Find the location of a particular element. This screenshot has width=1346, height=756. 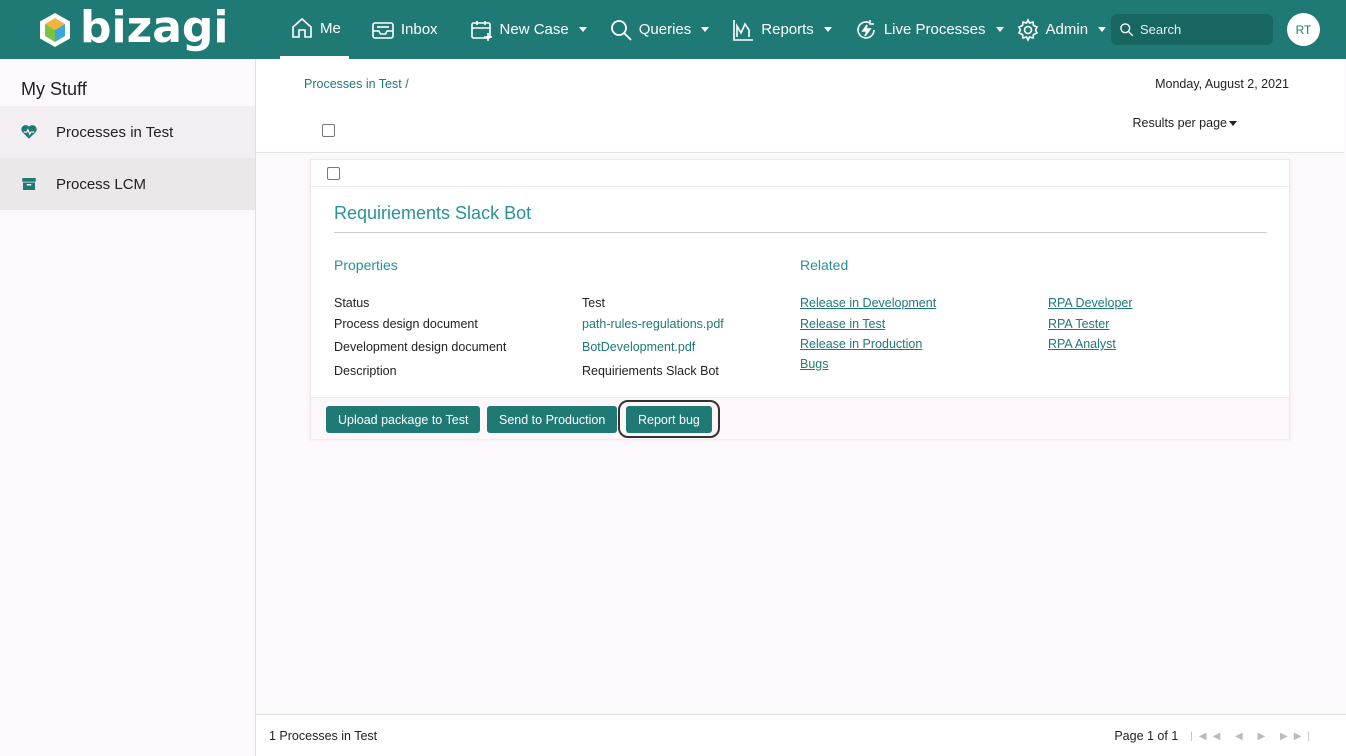

results-per-page-label: Results per page is located at coordinates (1179, 123).